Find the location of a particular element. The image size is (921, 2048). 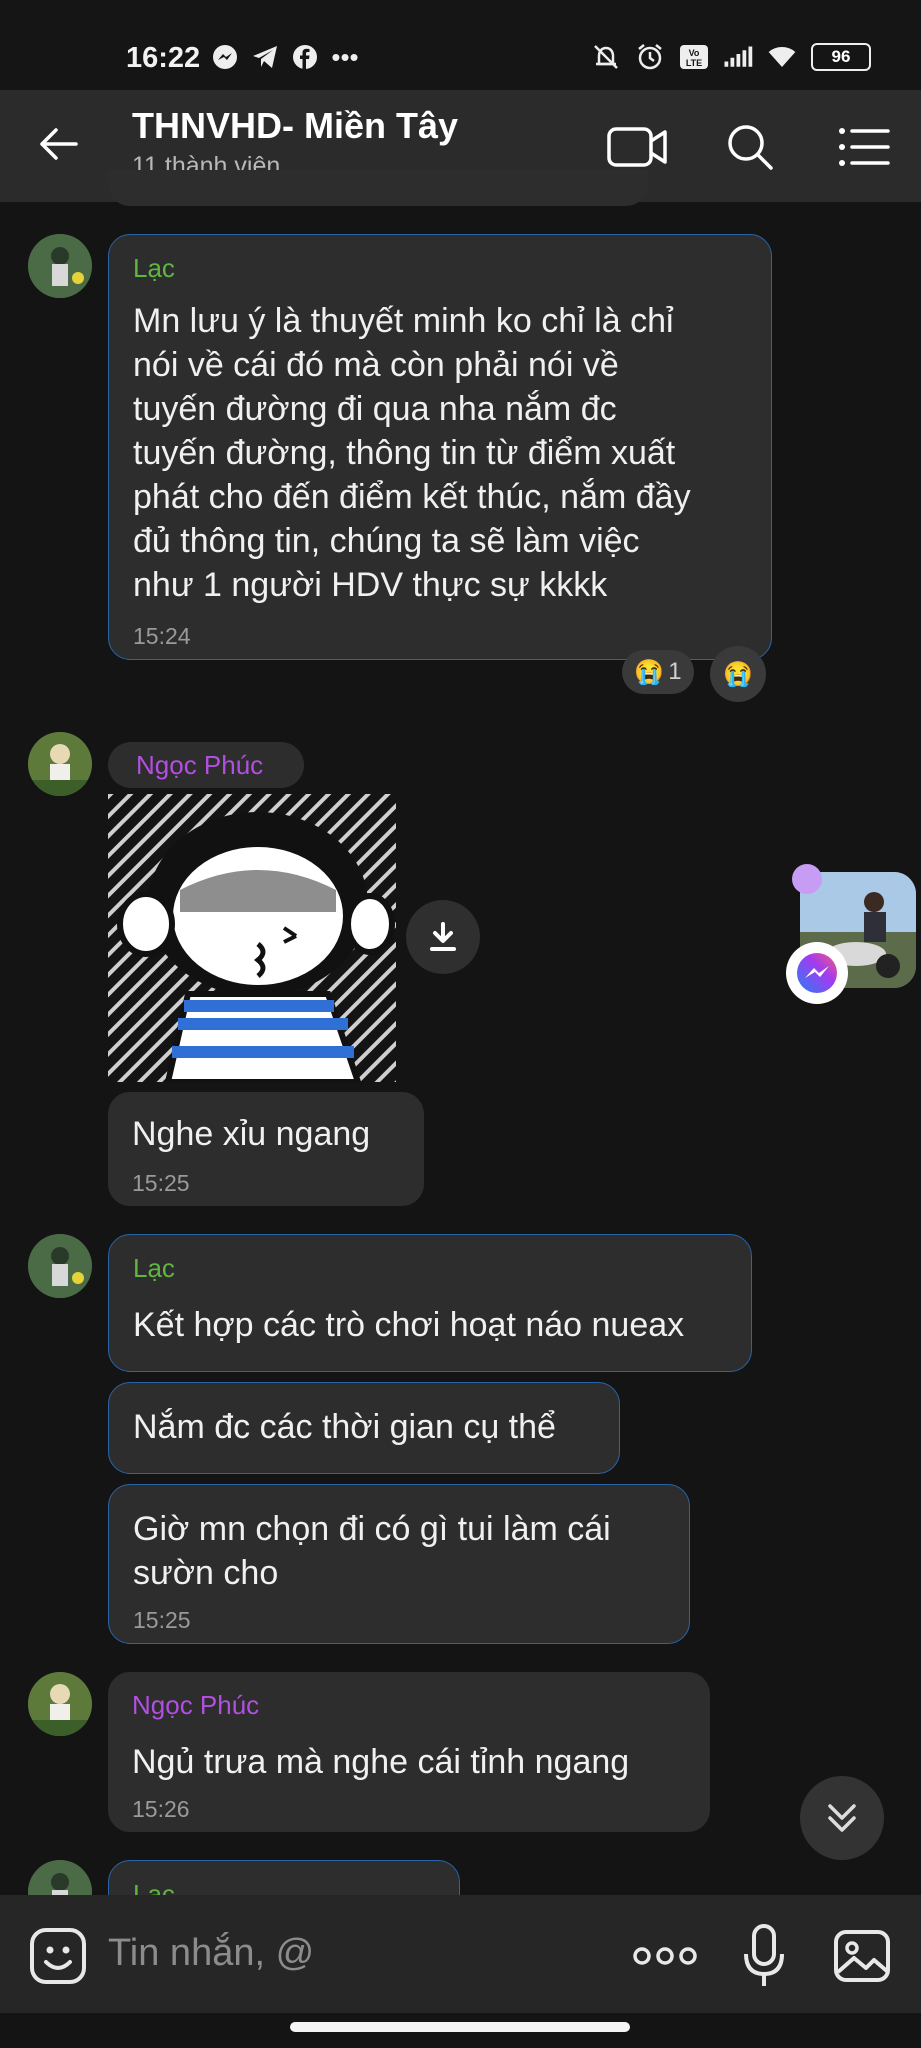

message-bubble: Nắm đc các thời gian cụ thể is located at coordinates (364, 1428).